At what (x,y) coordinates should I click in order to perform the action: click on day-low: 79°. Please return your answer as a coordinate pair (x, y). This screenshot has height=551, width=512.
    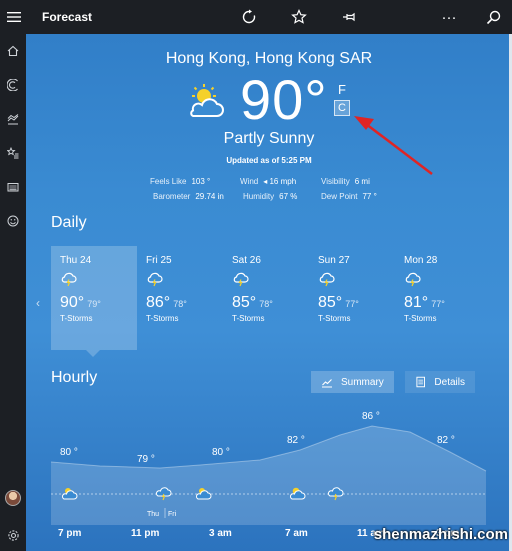
    Looking at the image, I should click on (94, 304).